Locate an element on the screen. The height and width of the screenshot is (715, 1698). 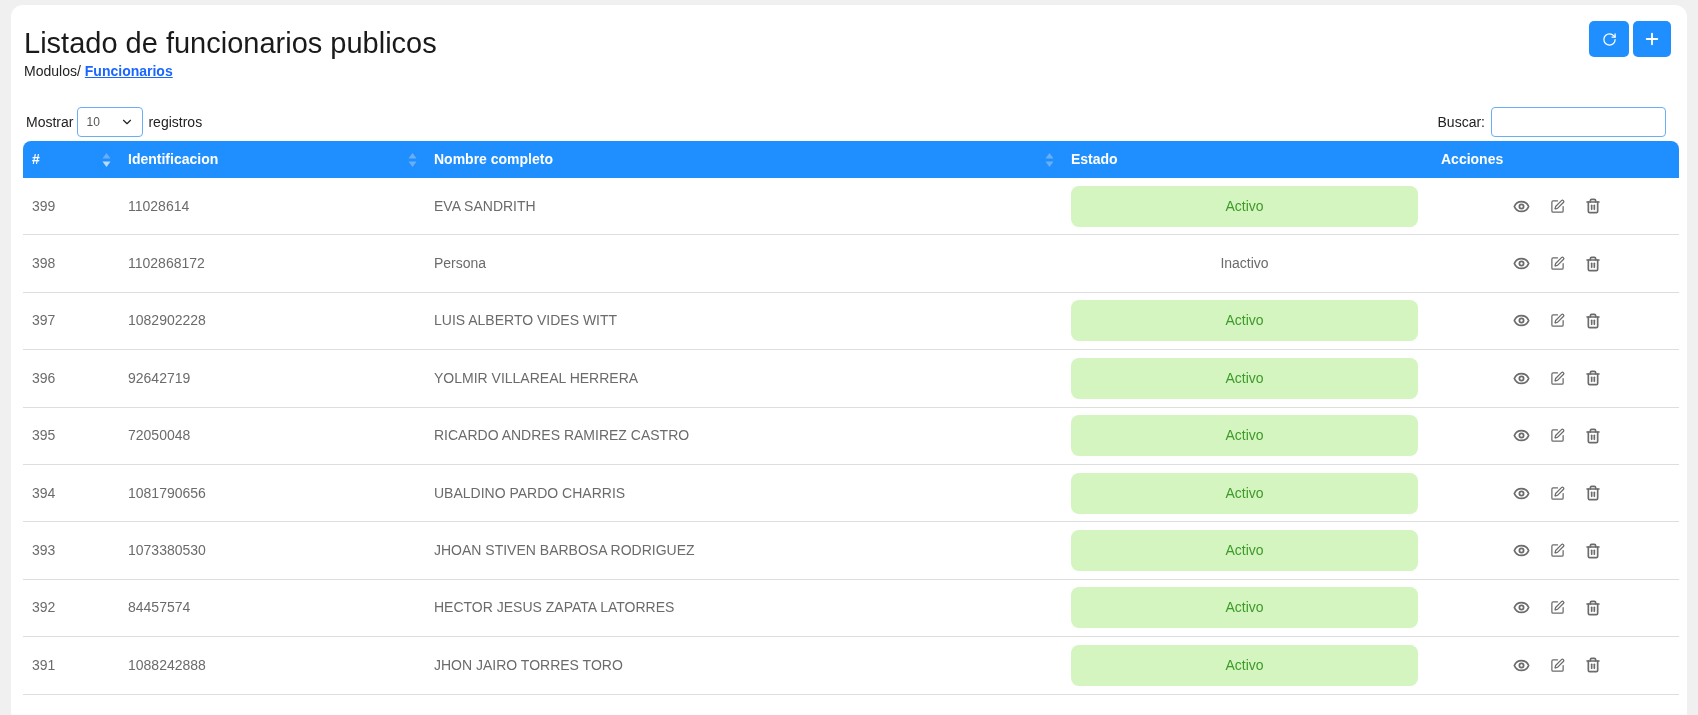
page-size-select: 10 is located at coordinates (110, 122).